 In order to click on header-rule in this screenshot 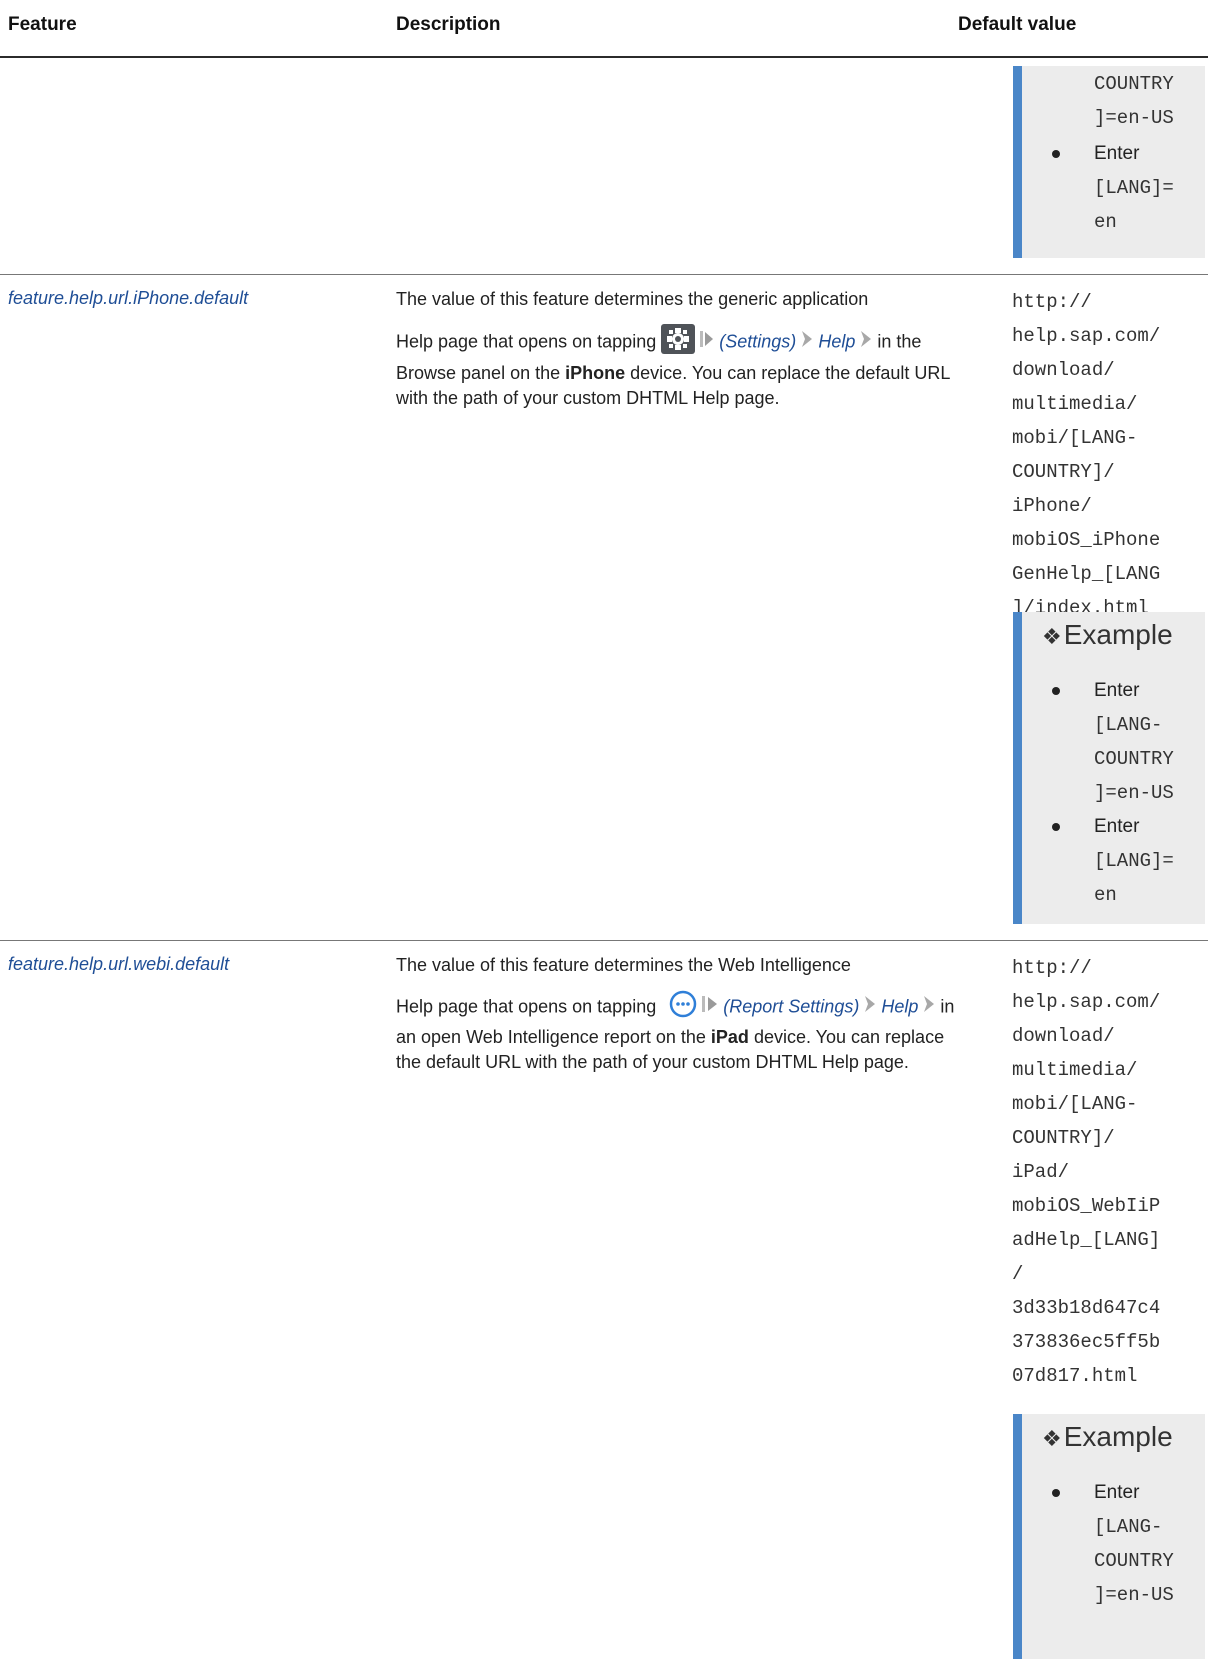, I will do `click(604, 57)`.